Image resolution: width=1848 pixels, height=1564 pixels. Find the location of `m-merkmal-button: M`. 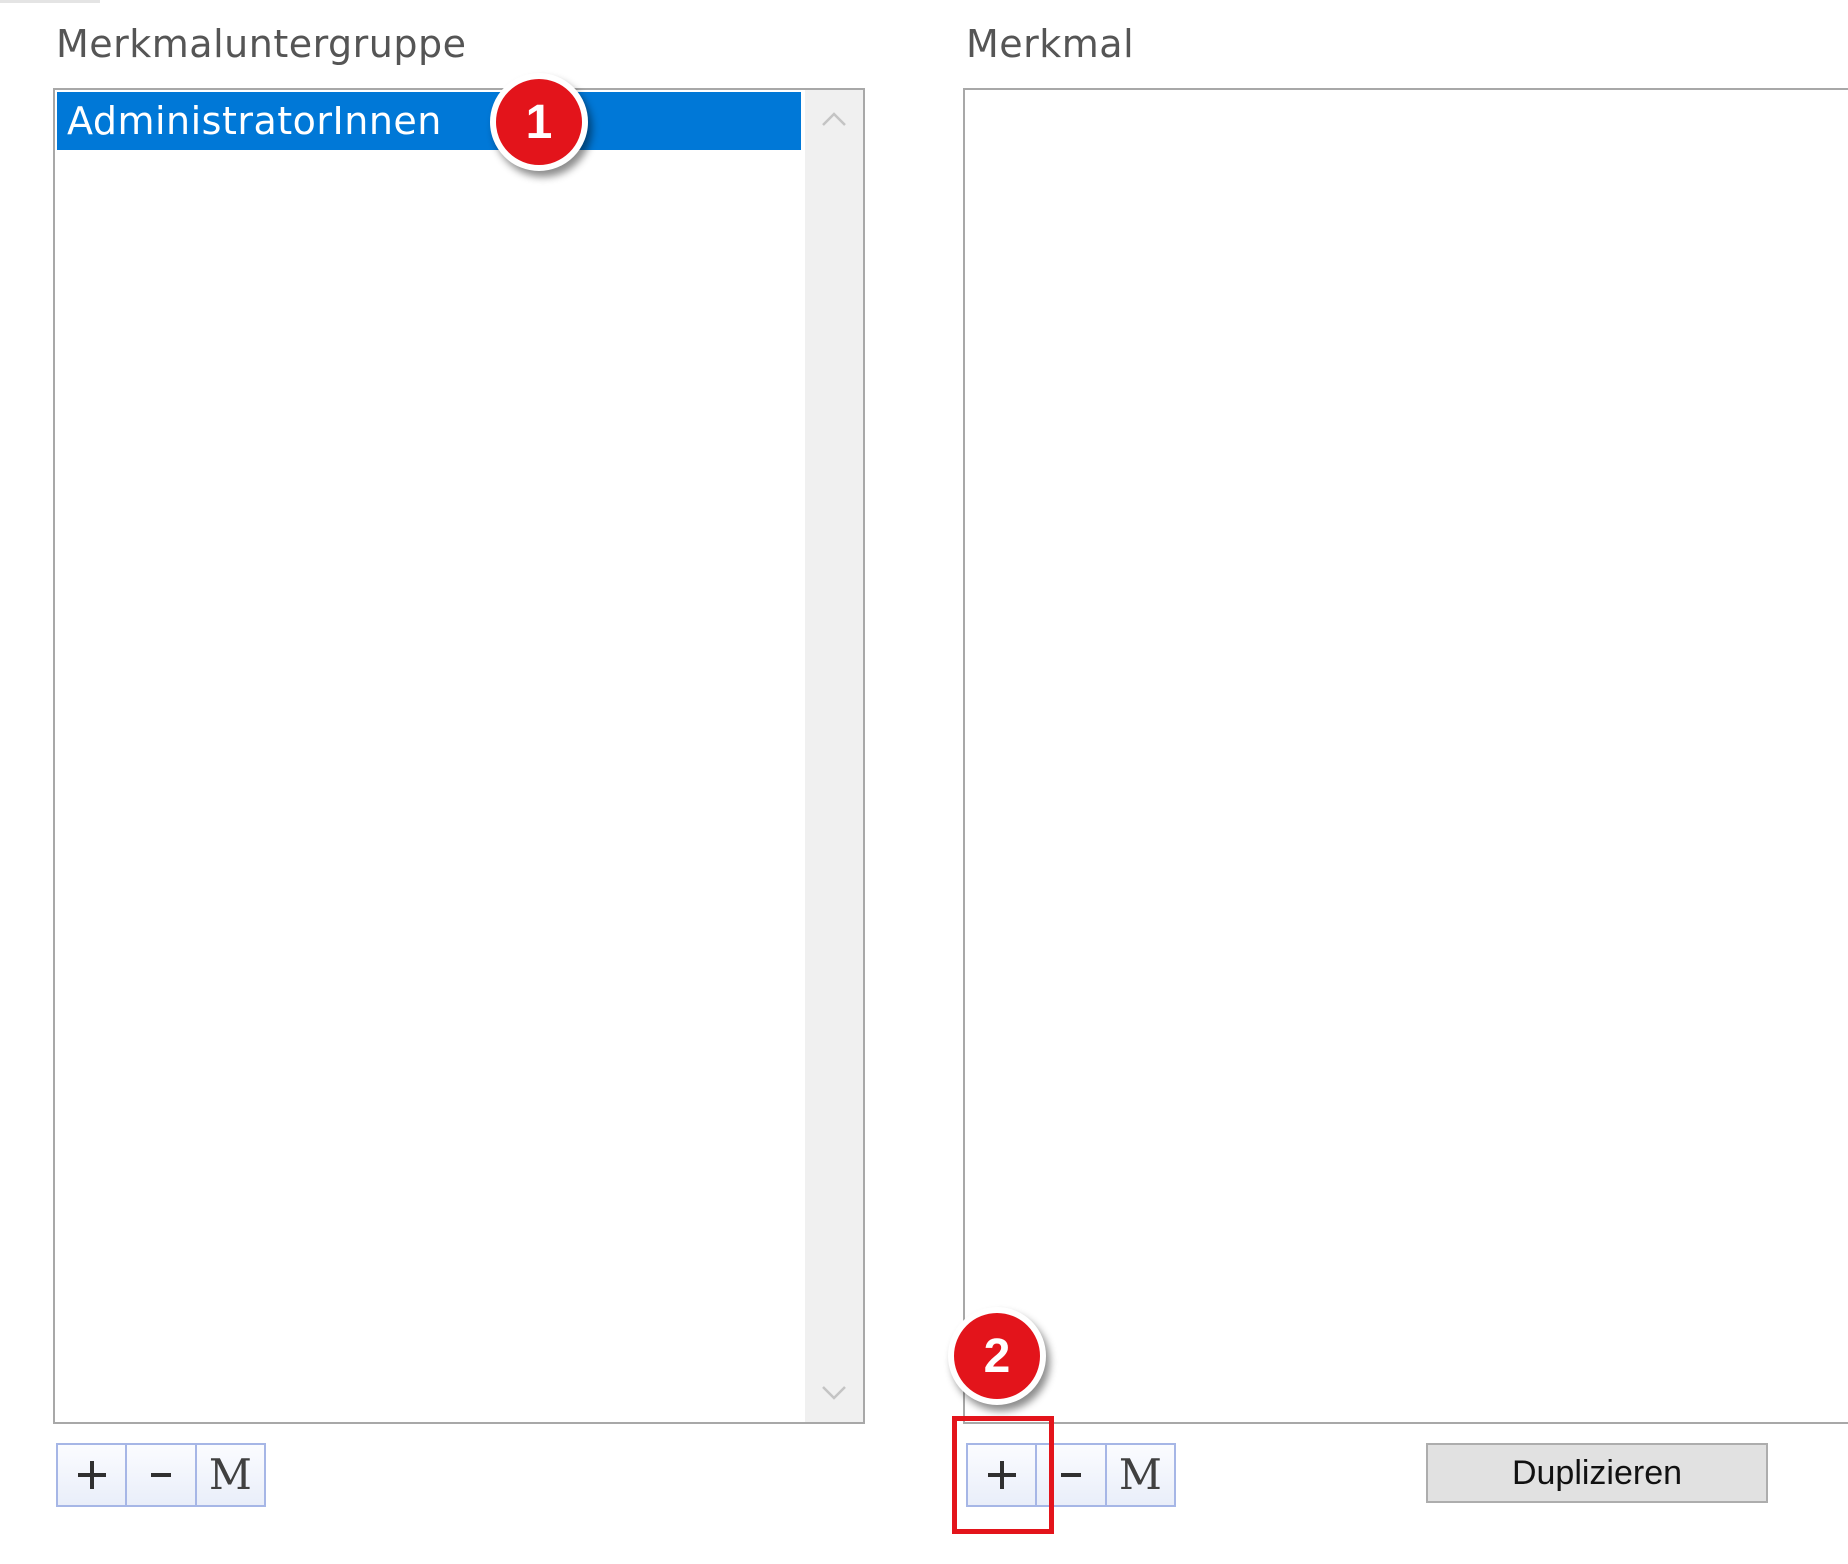

m-merkmal-button: M is located at coordinates (1140, 1475).